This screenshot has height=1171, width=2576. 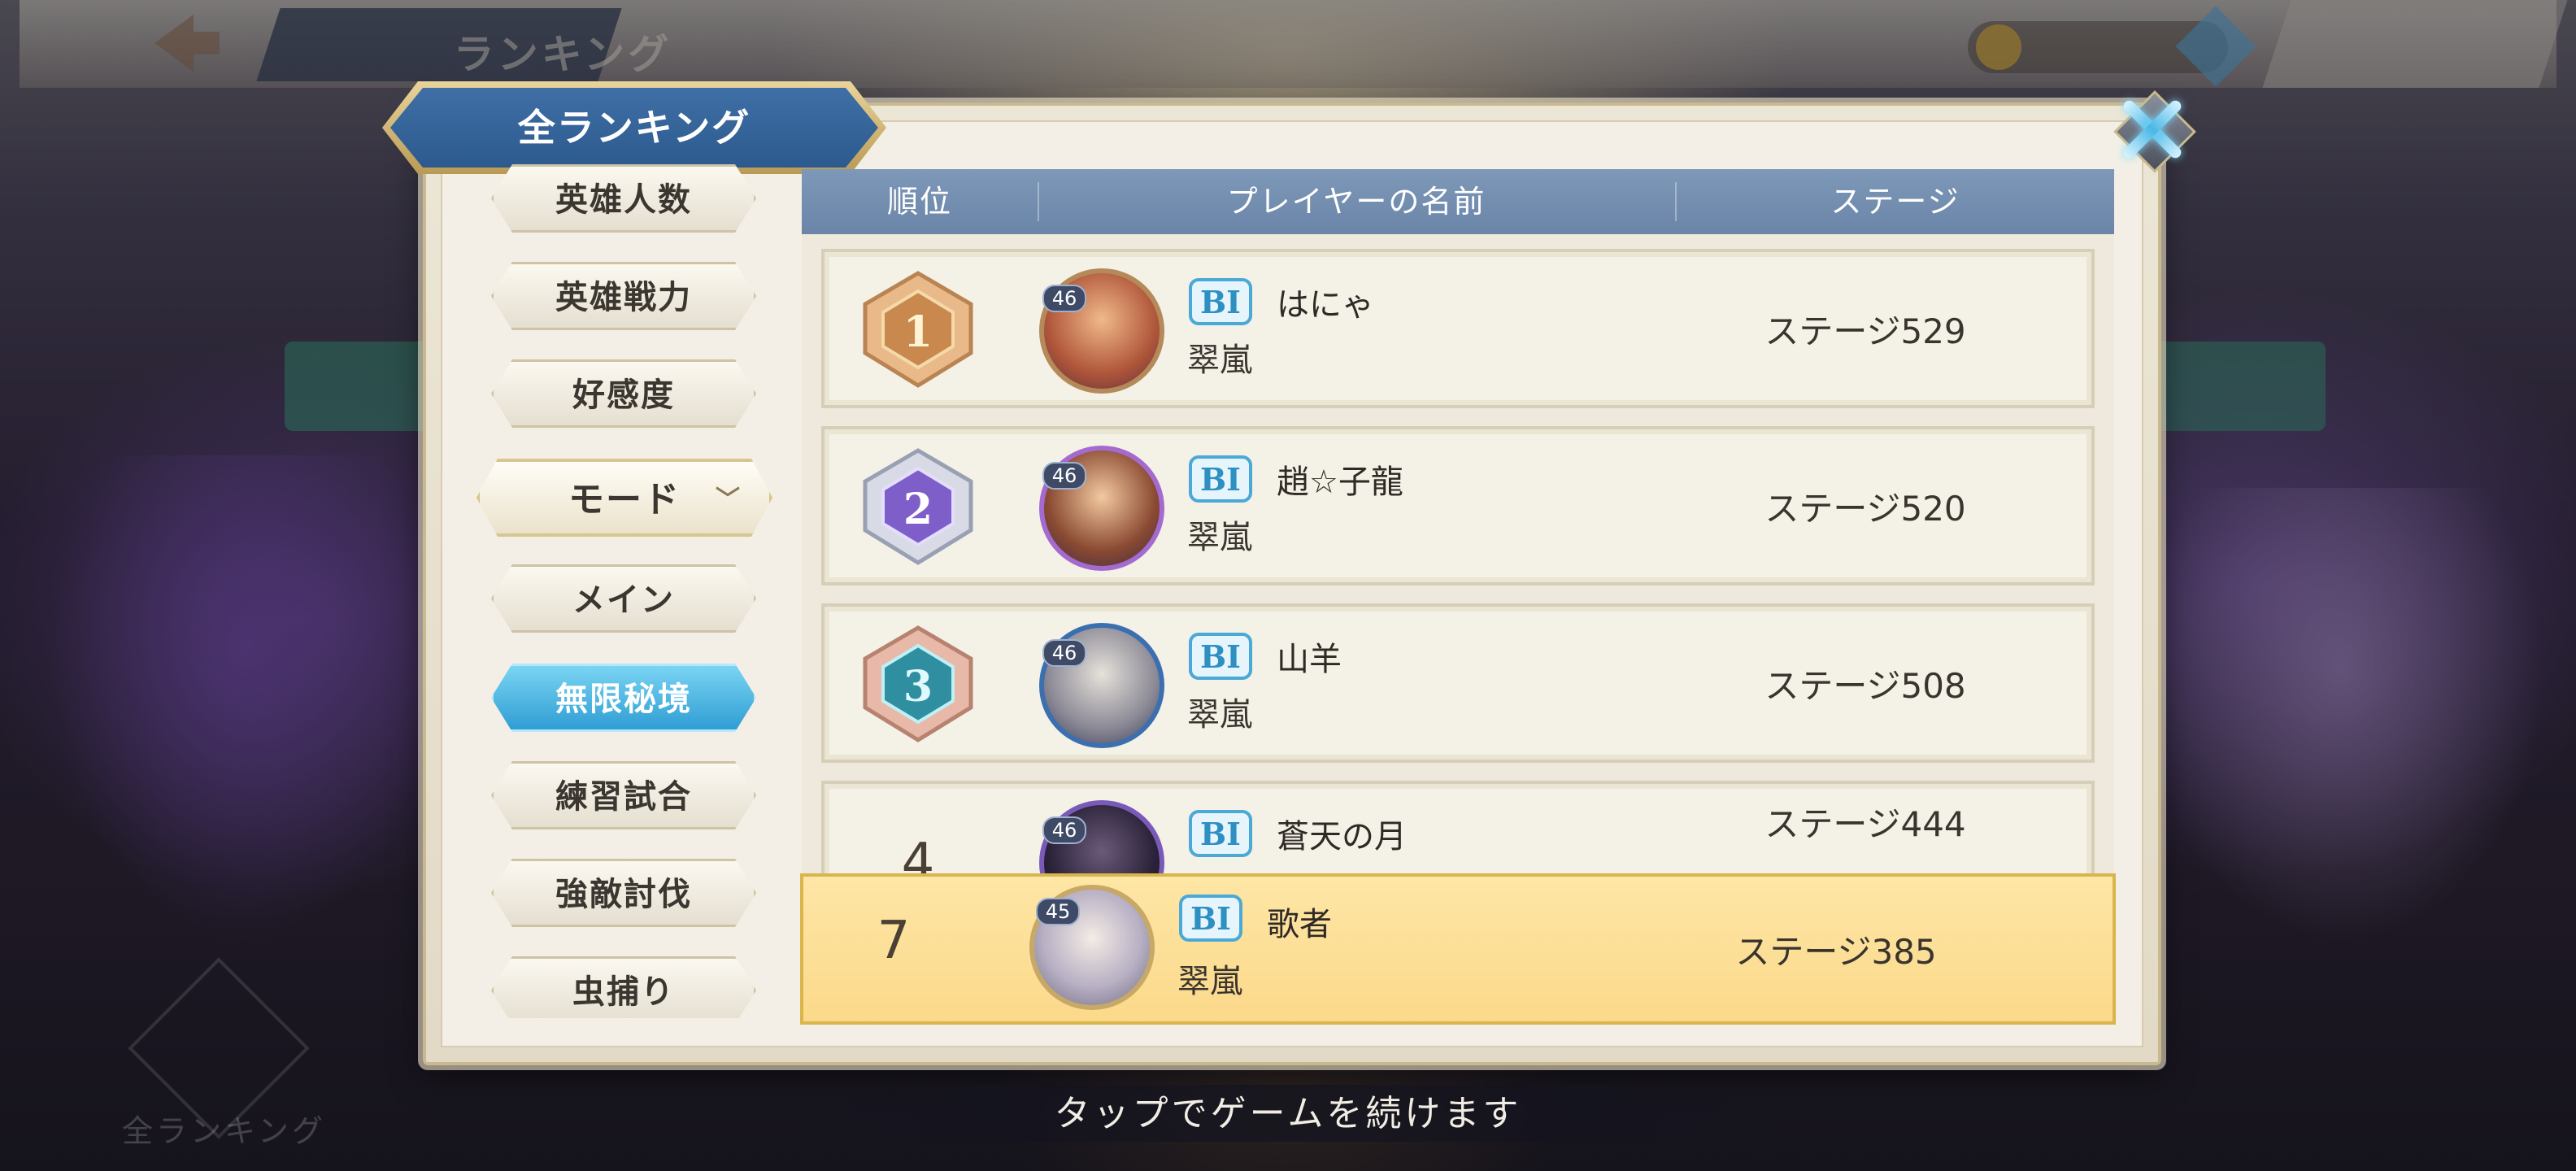 What do you see at coordinates (623, 893) in the screenshot?
I see `sidebar-item-boss-hunt: 強敵討伐` at bounding box center [623, 893].